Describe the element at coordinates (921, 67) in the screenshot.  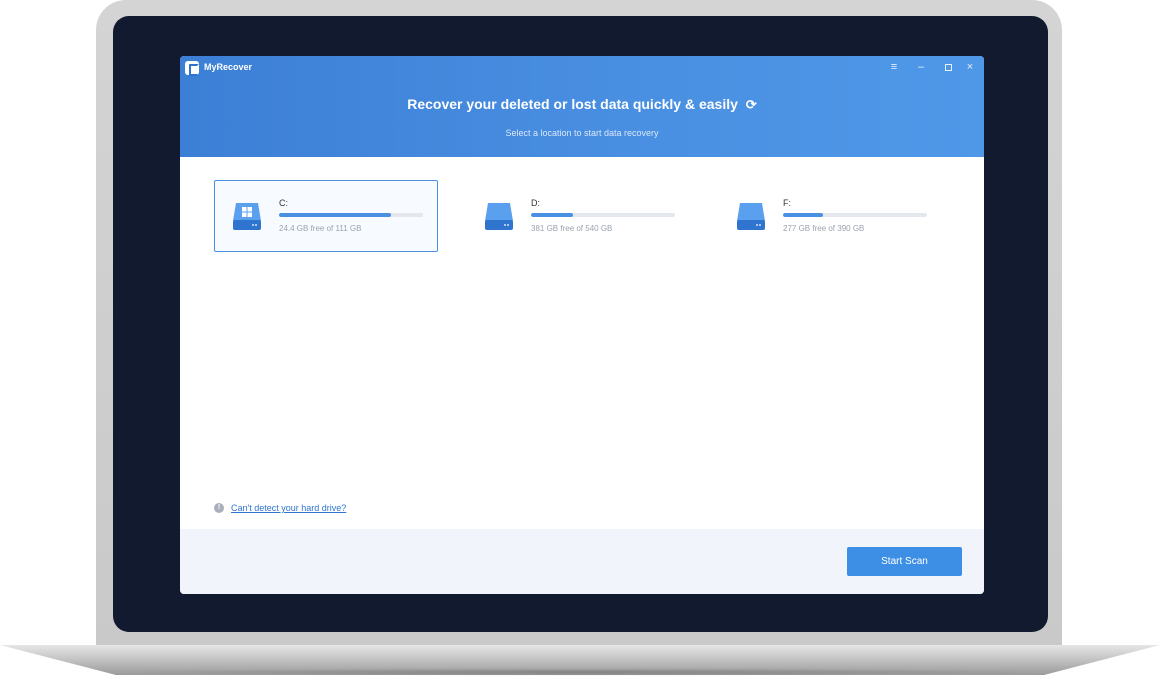
I see `minimize-icon: –` at that location.